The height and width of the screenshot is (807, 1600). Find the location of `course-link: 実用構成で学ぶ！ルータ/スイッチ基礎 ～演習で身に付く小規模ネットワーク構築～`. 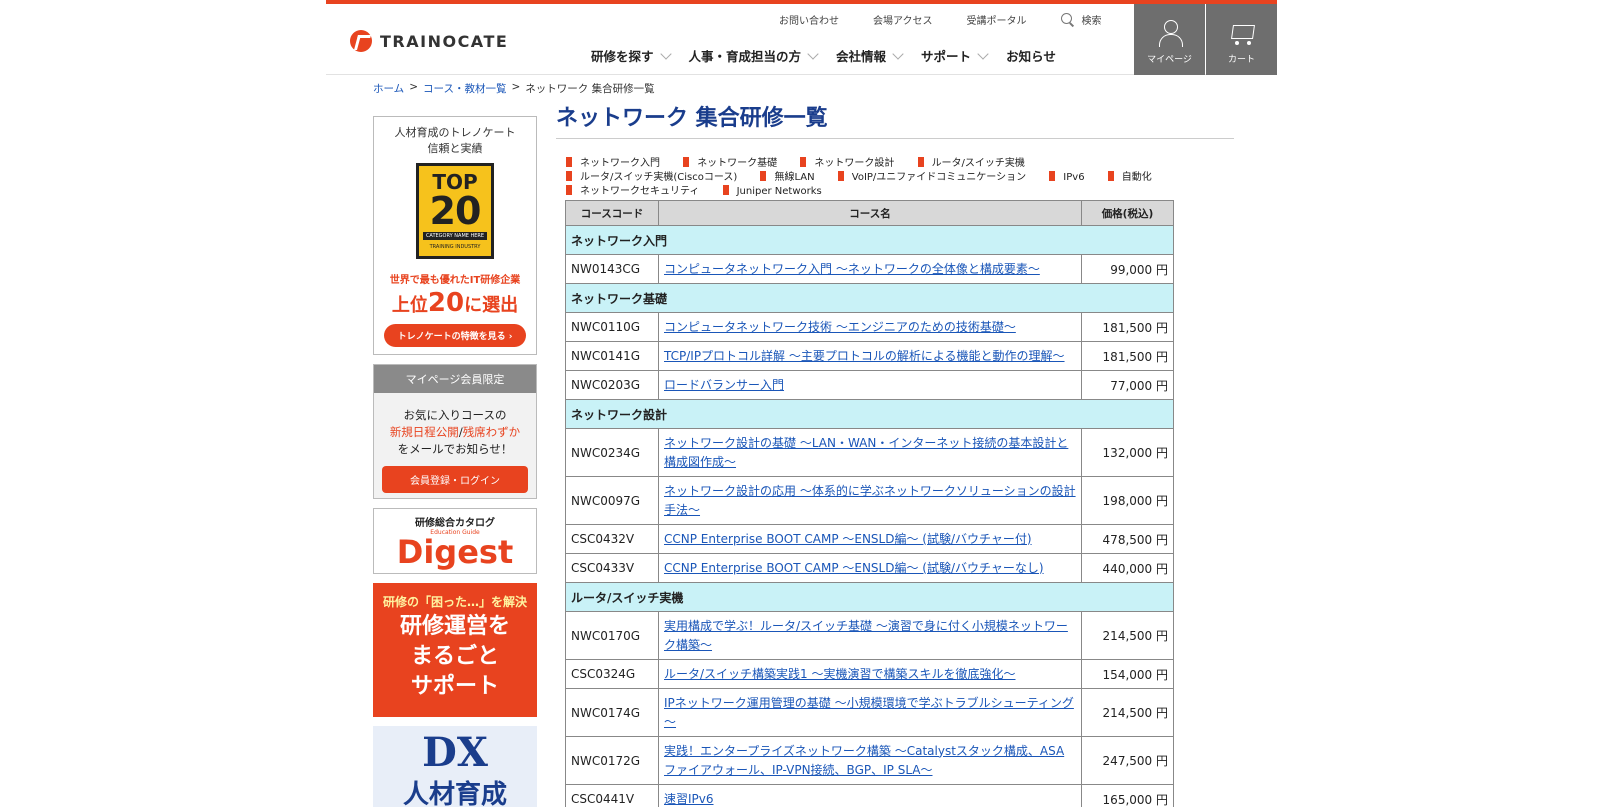

course-link: 実用構成で学ぶ！ルータ/スイッチ基礎 ～演習で身に付く小規模ネットワーク構築～ is located at coordinates (866, 635).